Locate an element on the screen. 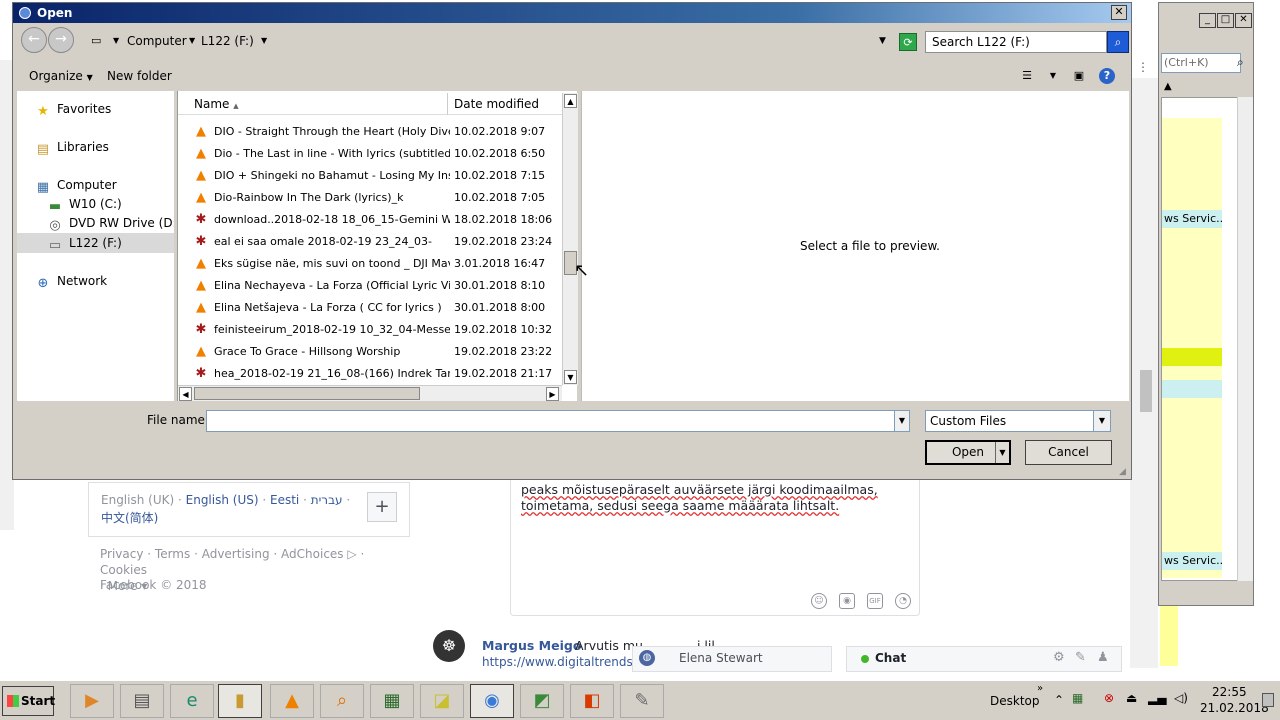  avatar: ☸ is located at coordinates (449, 646).